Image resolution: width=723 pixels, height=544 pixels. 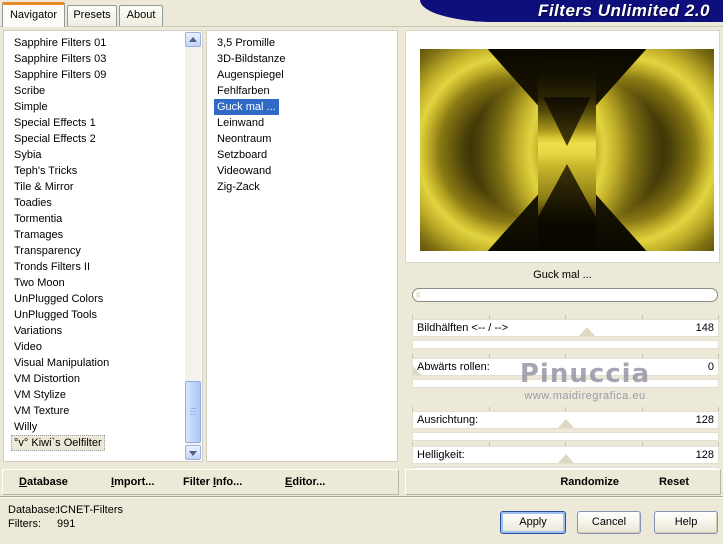 What do you see at coordinates (93, 139) in the screenshot?
I see `category-list-item: Special Effects 2` at bounding box center [93, 139].